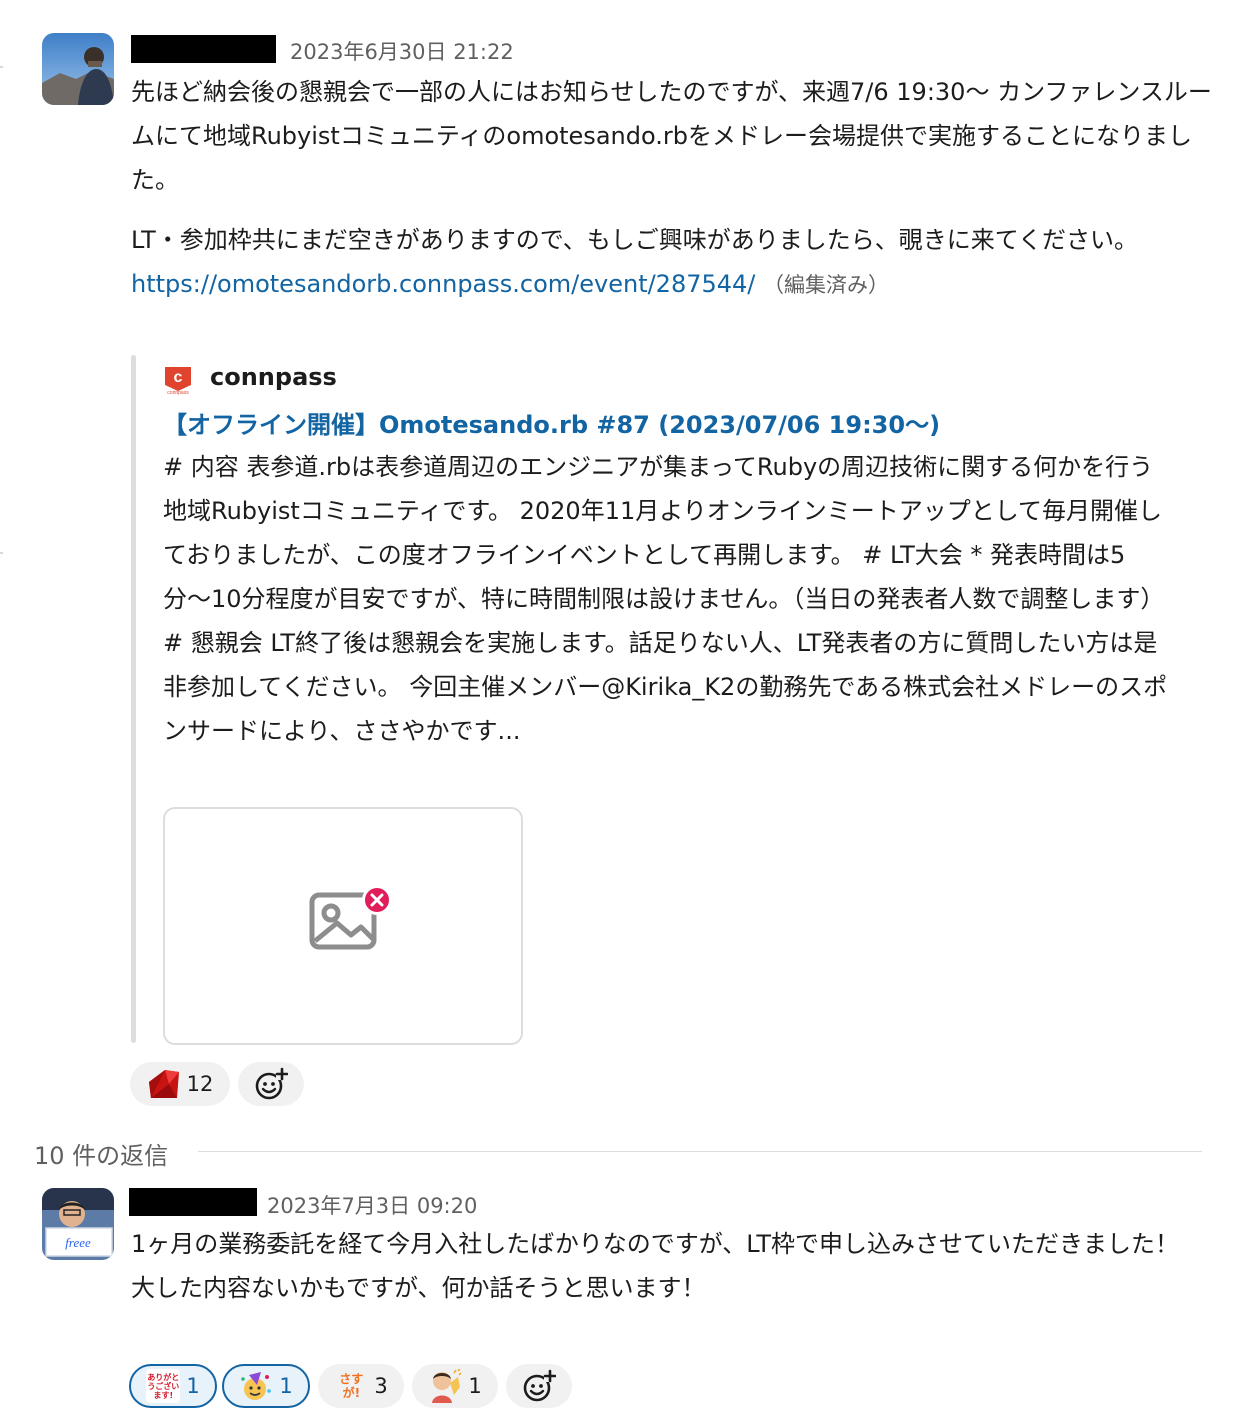 The image size is (1238, 1428). Describe the element at coordinates (700, 1151) in the screenshot. I see `replies-divider` at that location.